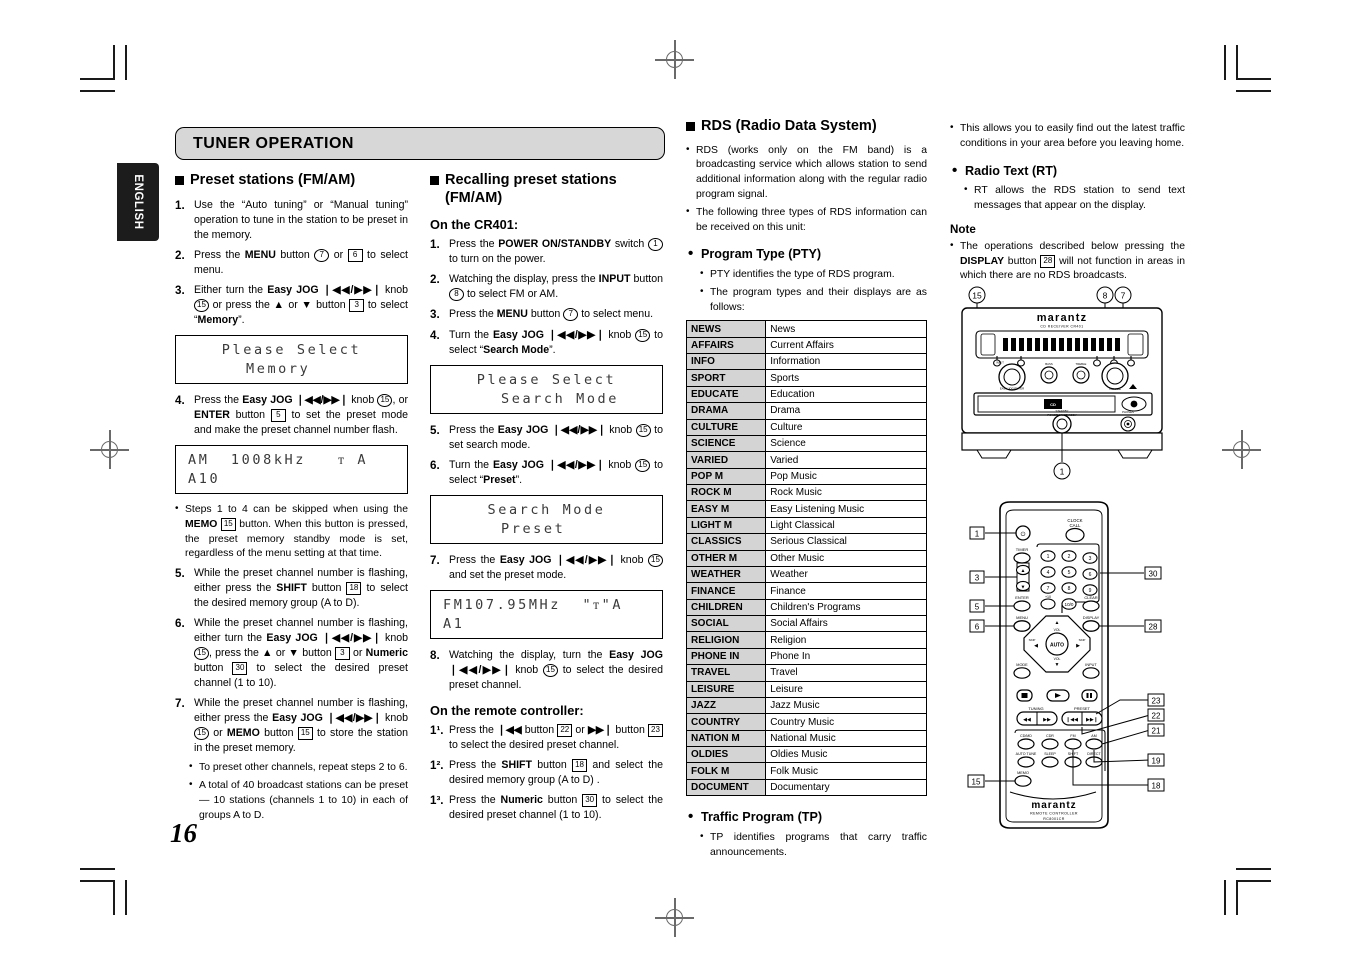  I want to click on pty-description: Drama, so click(846, 411).